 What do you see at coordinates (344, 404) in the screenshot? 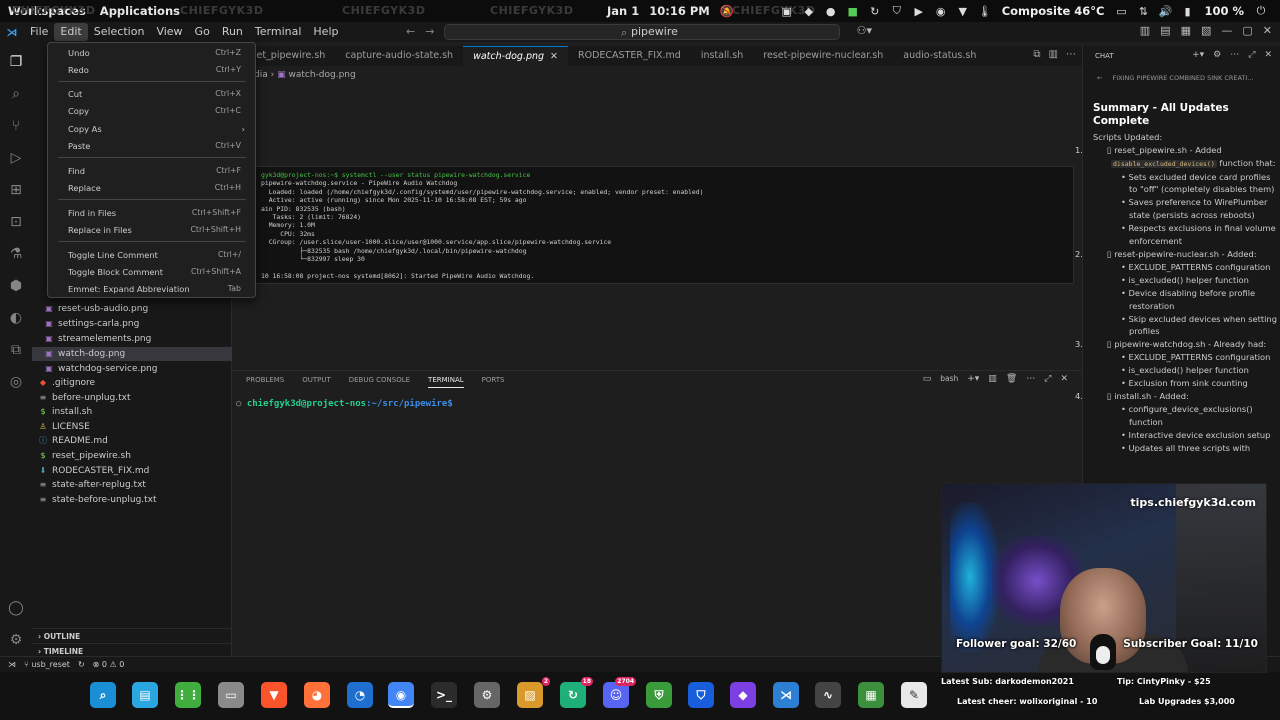
I see `terminal-prompt: ○ chiefgyk3d@project-nos:~/src/pipewire$` at bounding box center [344, 404].